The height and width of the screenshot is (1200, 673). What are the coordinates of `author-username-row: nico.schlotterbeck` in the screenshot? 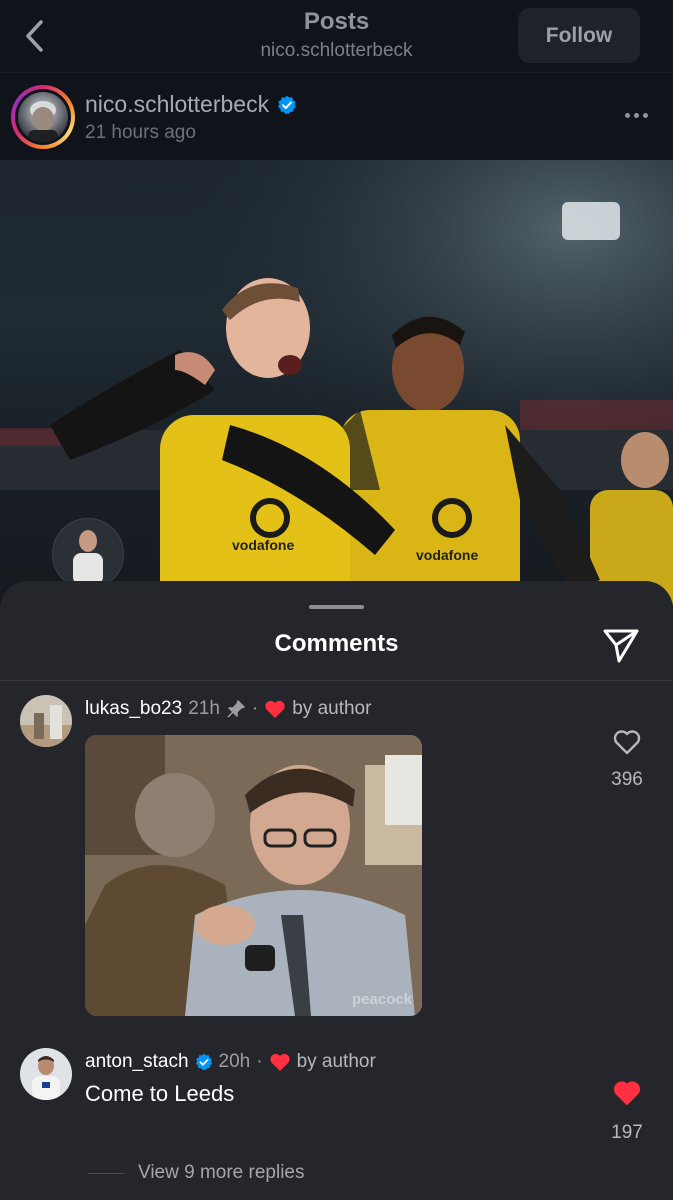 It's located at (191, 104).